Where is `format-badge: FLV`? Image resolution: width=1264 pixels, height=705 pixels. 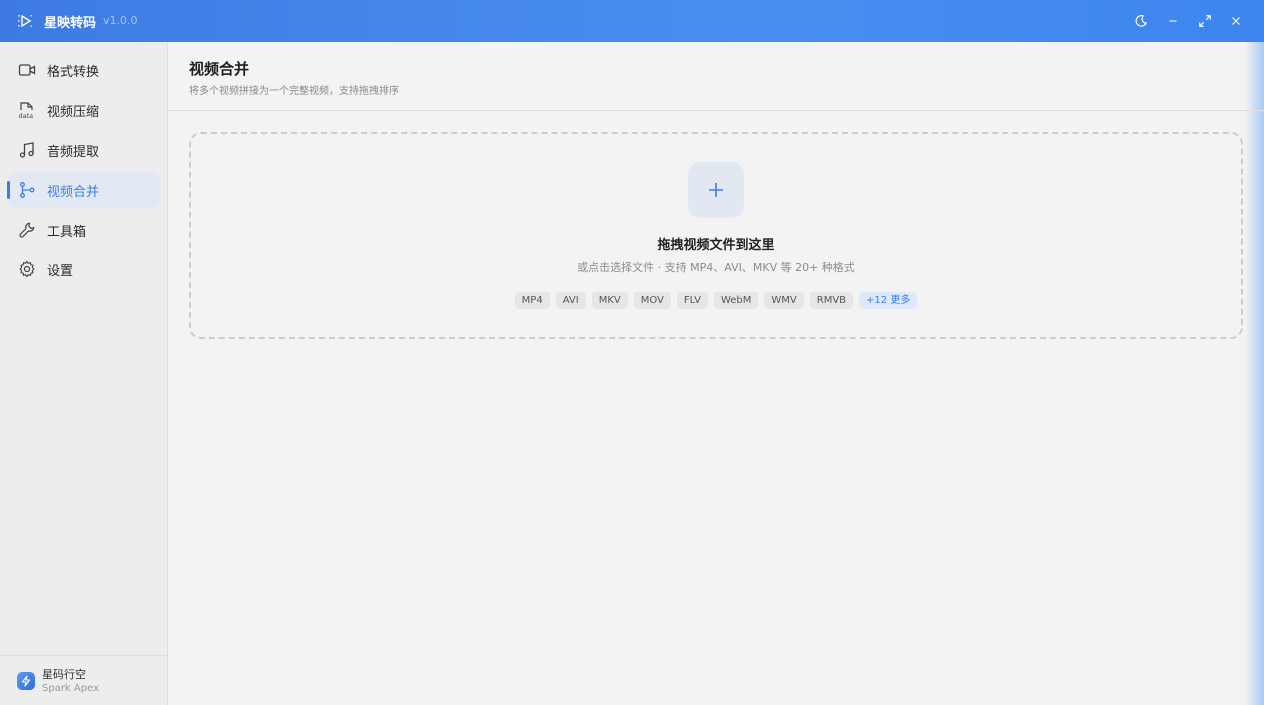 format-badge: FLV is located at coordinates (692, 300).